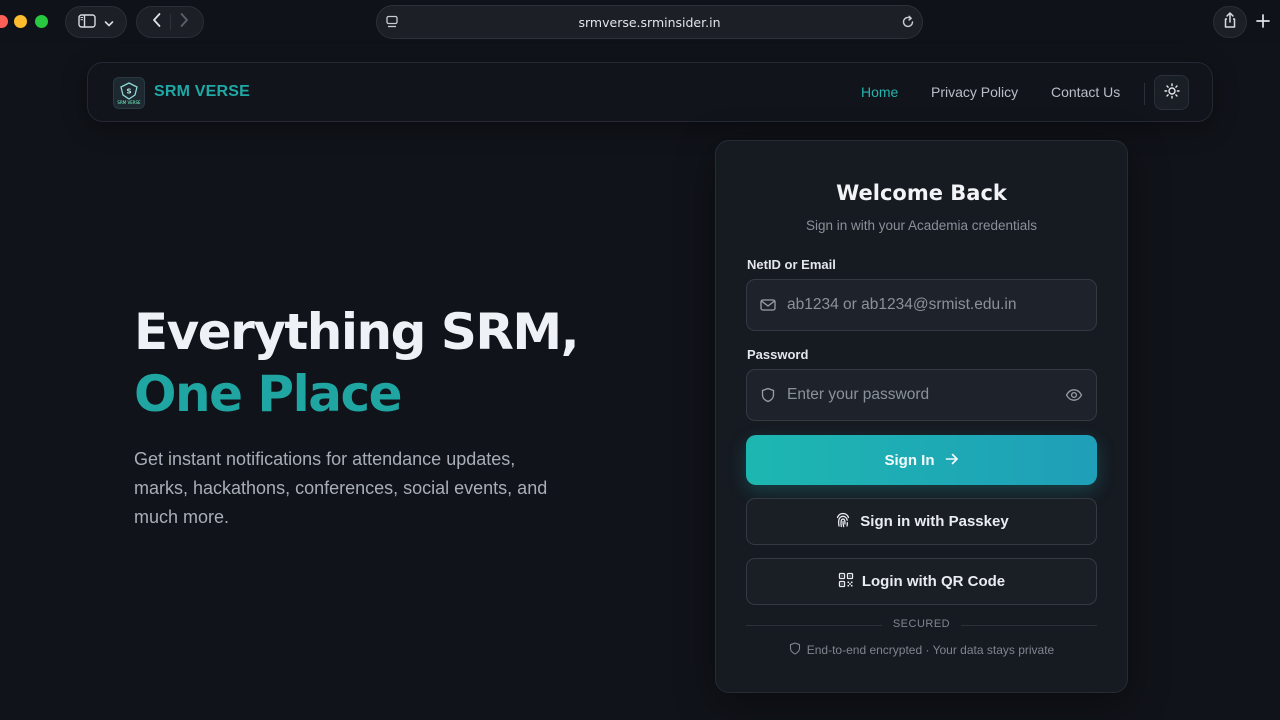 This screenshot has height=720, width=1280. I want to click on browser-toolbar: srmverse.srminsider.in, so click(640, 22).